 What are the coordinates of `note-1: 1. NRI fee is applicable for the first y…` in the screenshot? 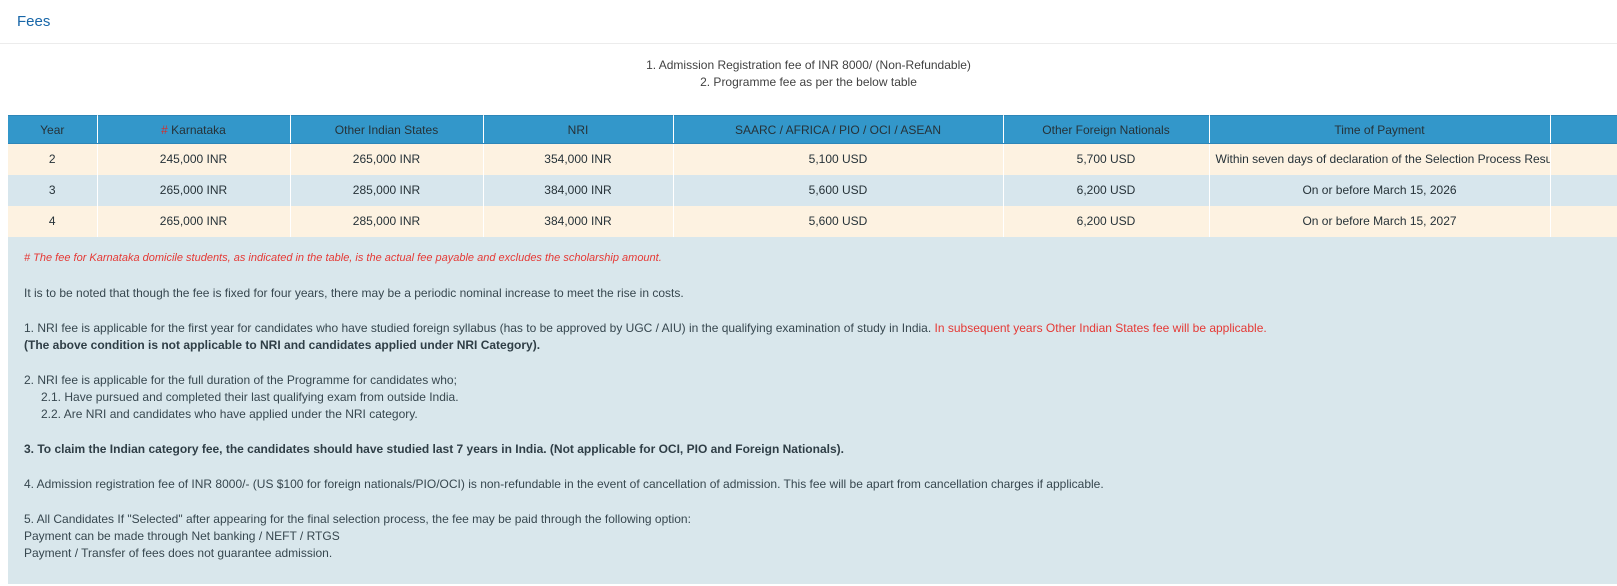 It's located at (812, 328).